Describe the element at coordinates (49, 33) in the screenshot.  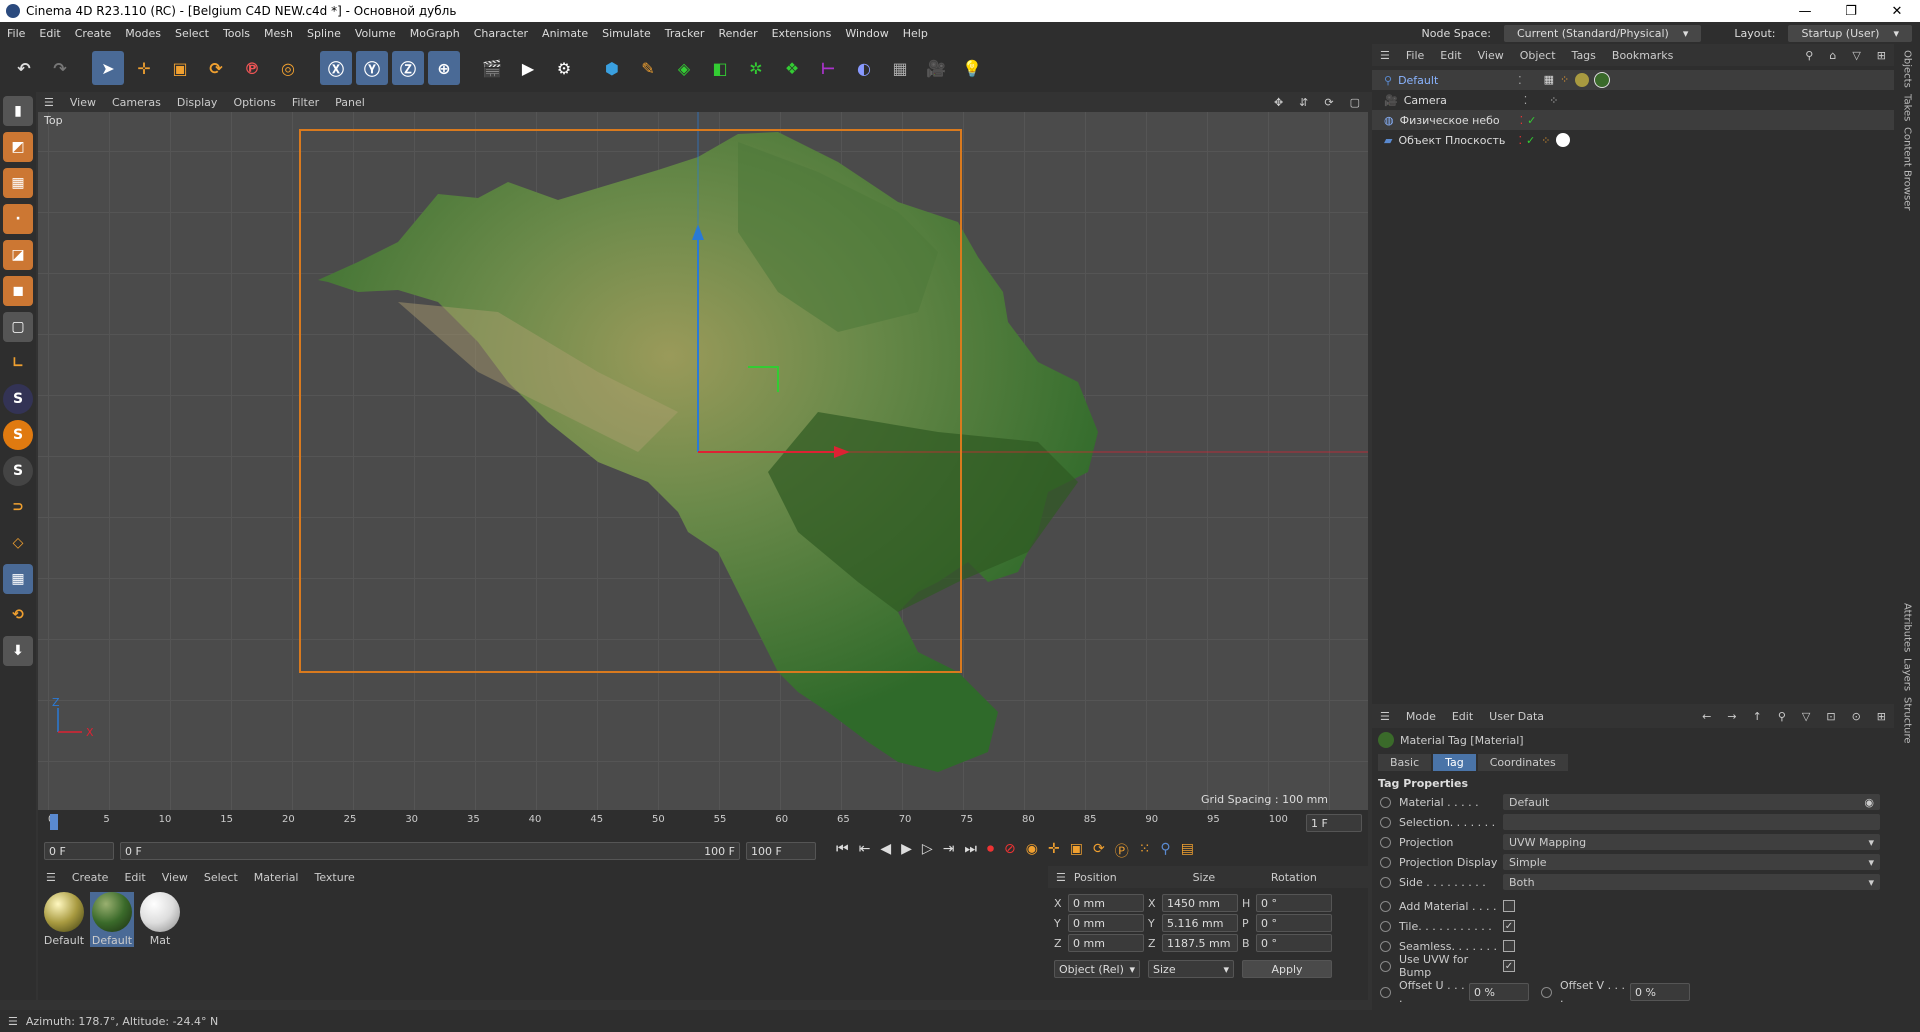
I see `menu-edit: Edit` at that location.